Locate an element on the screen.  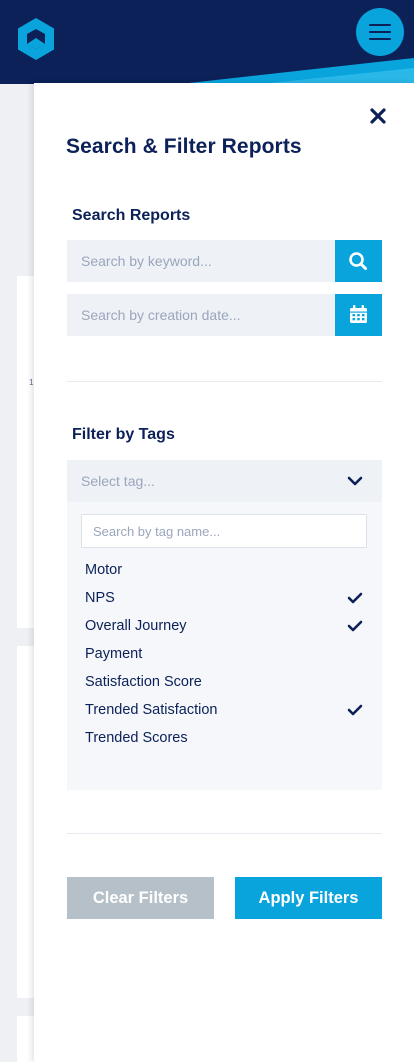
tag-option-label: Overall Journey is located at coordinates (136, 626).